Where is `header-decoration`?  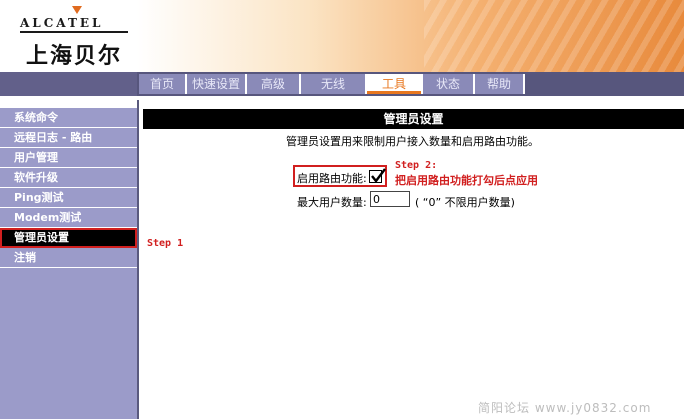
header-decoration is located at coordinates (554, 36).